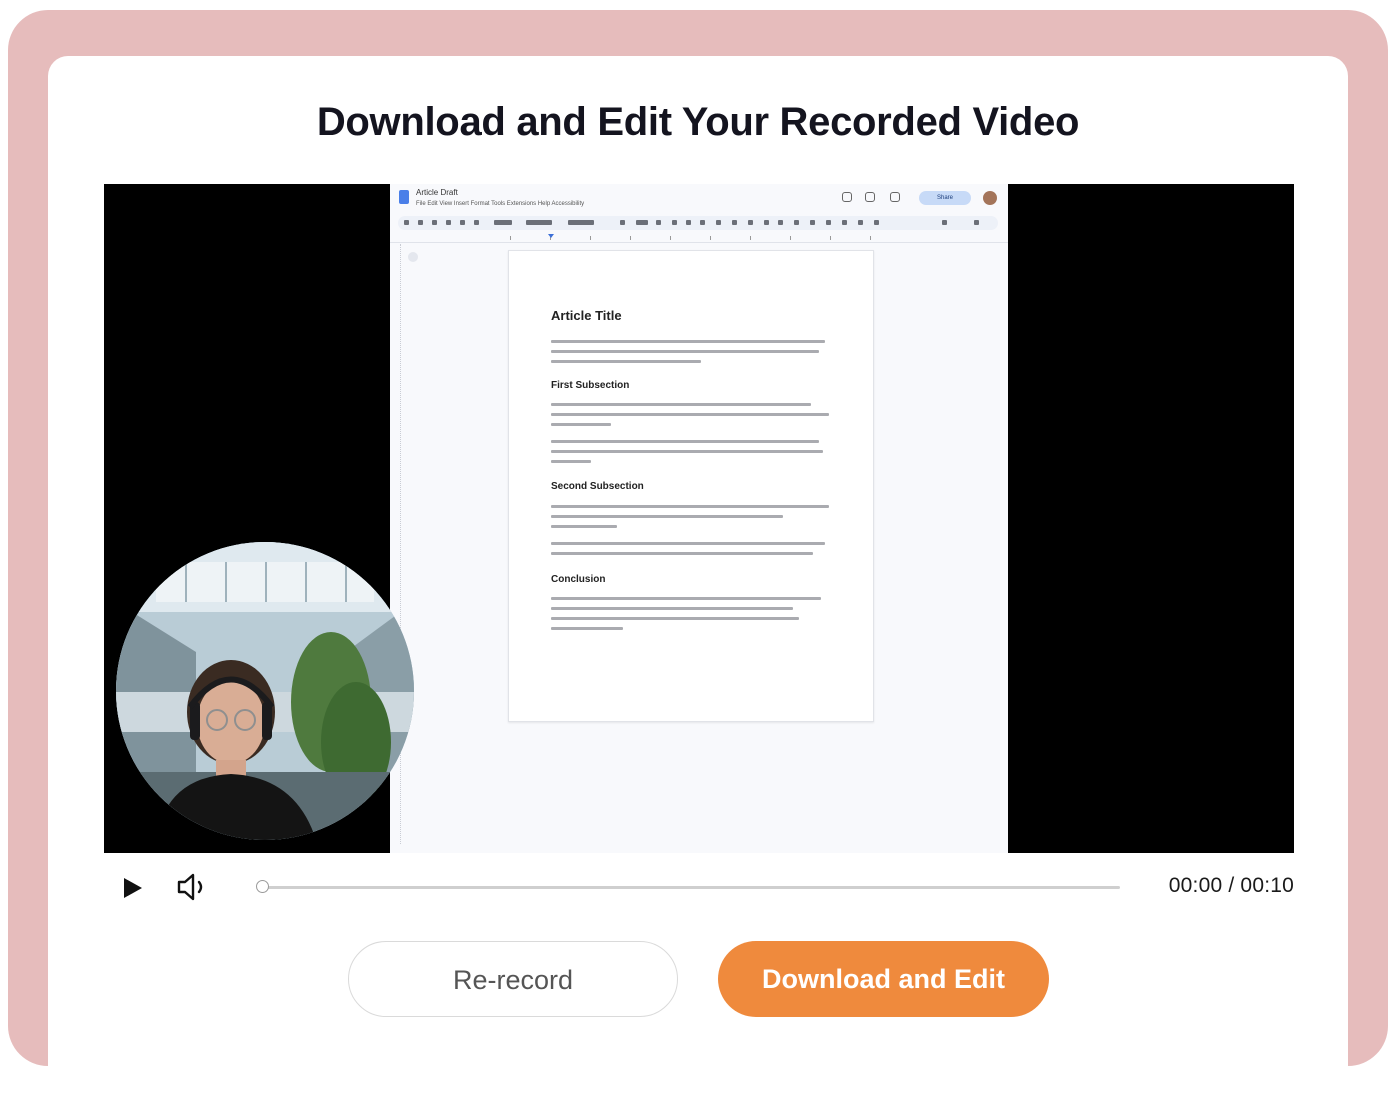 This screenshot has height=1106, width=1396. Describe the element at coordinates (699, 237) in the screenshot. I see `ruler` at that location.